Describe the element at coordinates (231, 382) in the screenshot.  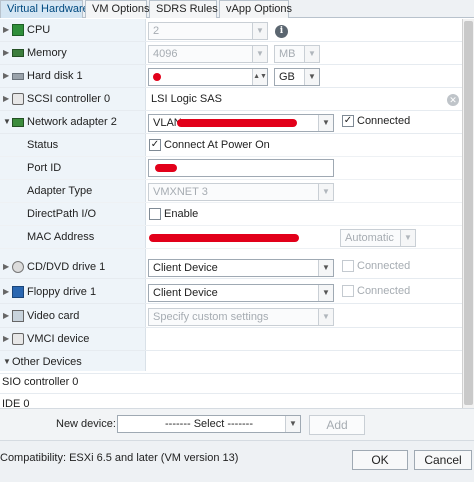
I see `sio-controller-row: SIO controller 0` at that location.